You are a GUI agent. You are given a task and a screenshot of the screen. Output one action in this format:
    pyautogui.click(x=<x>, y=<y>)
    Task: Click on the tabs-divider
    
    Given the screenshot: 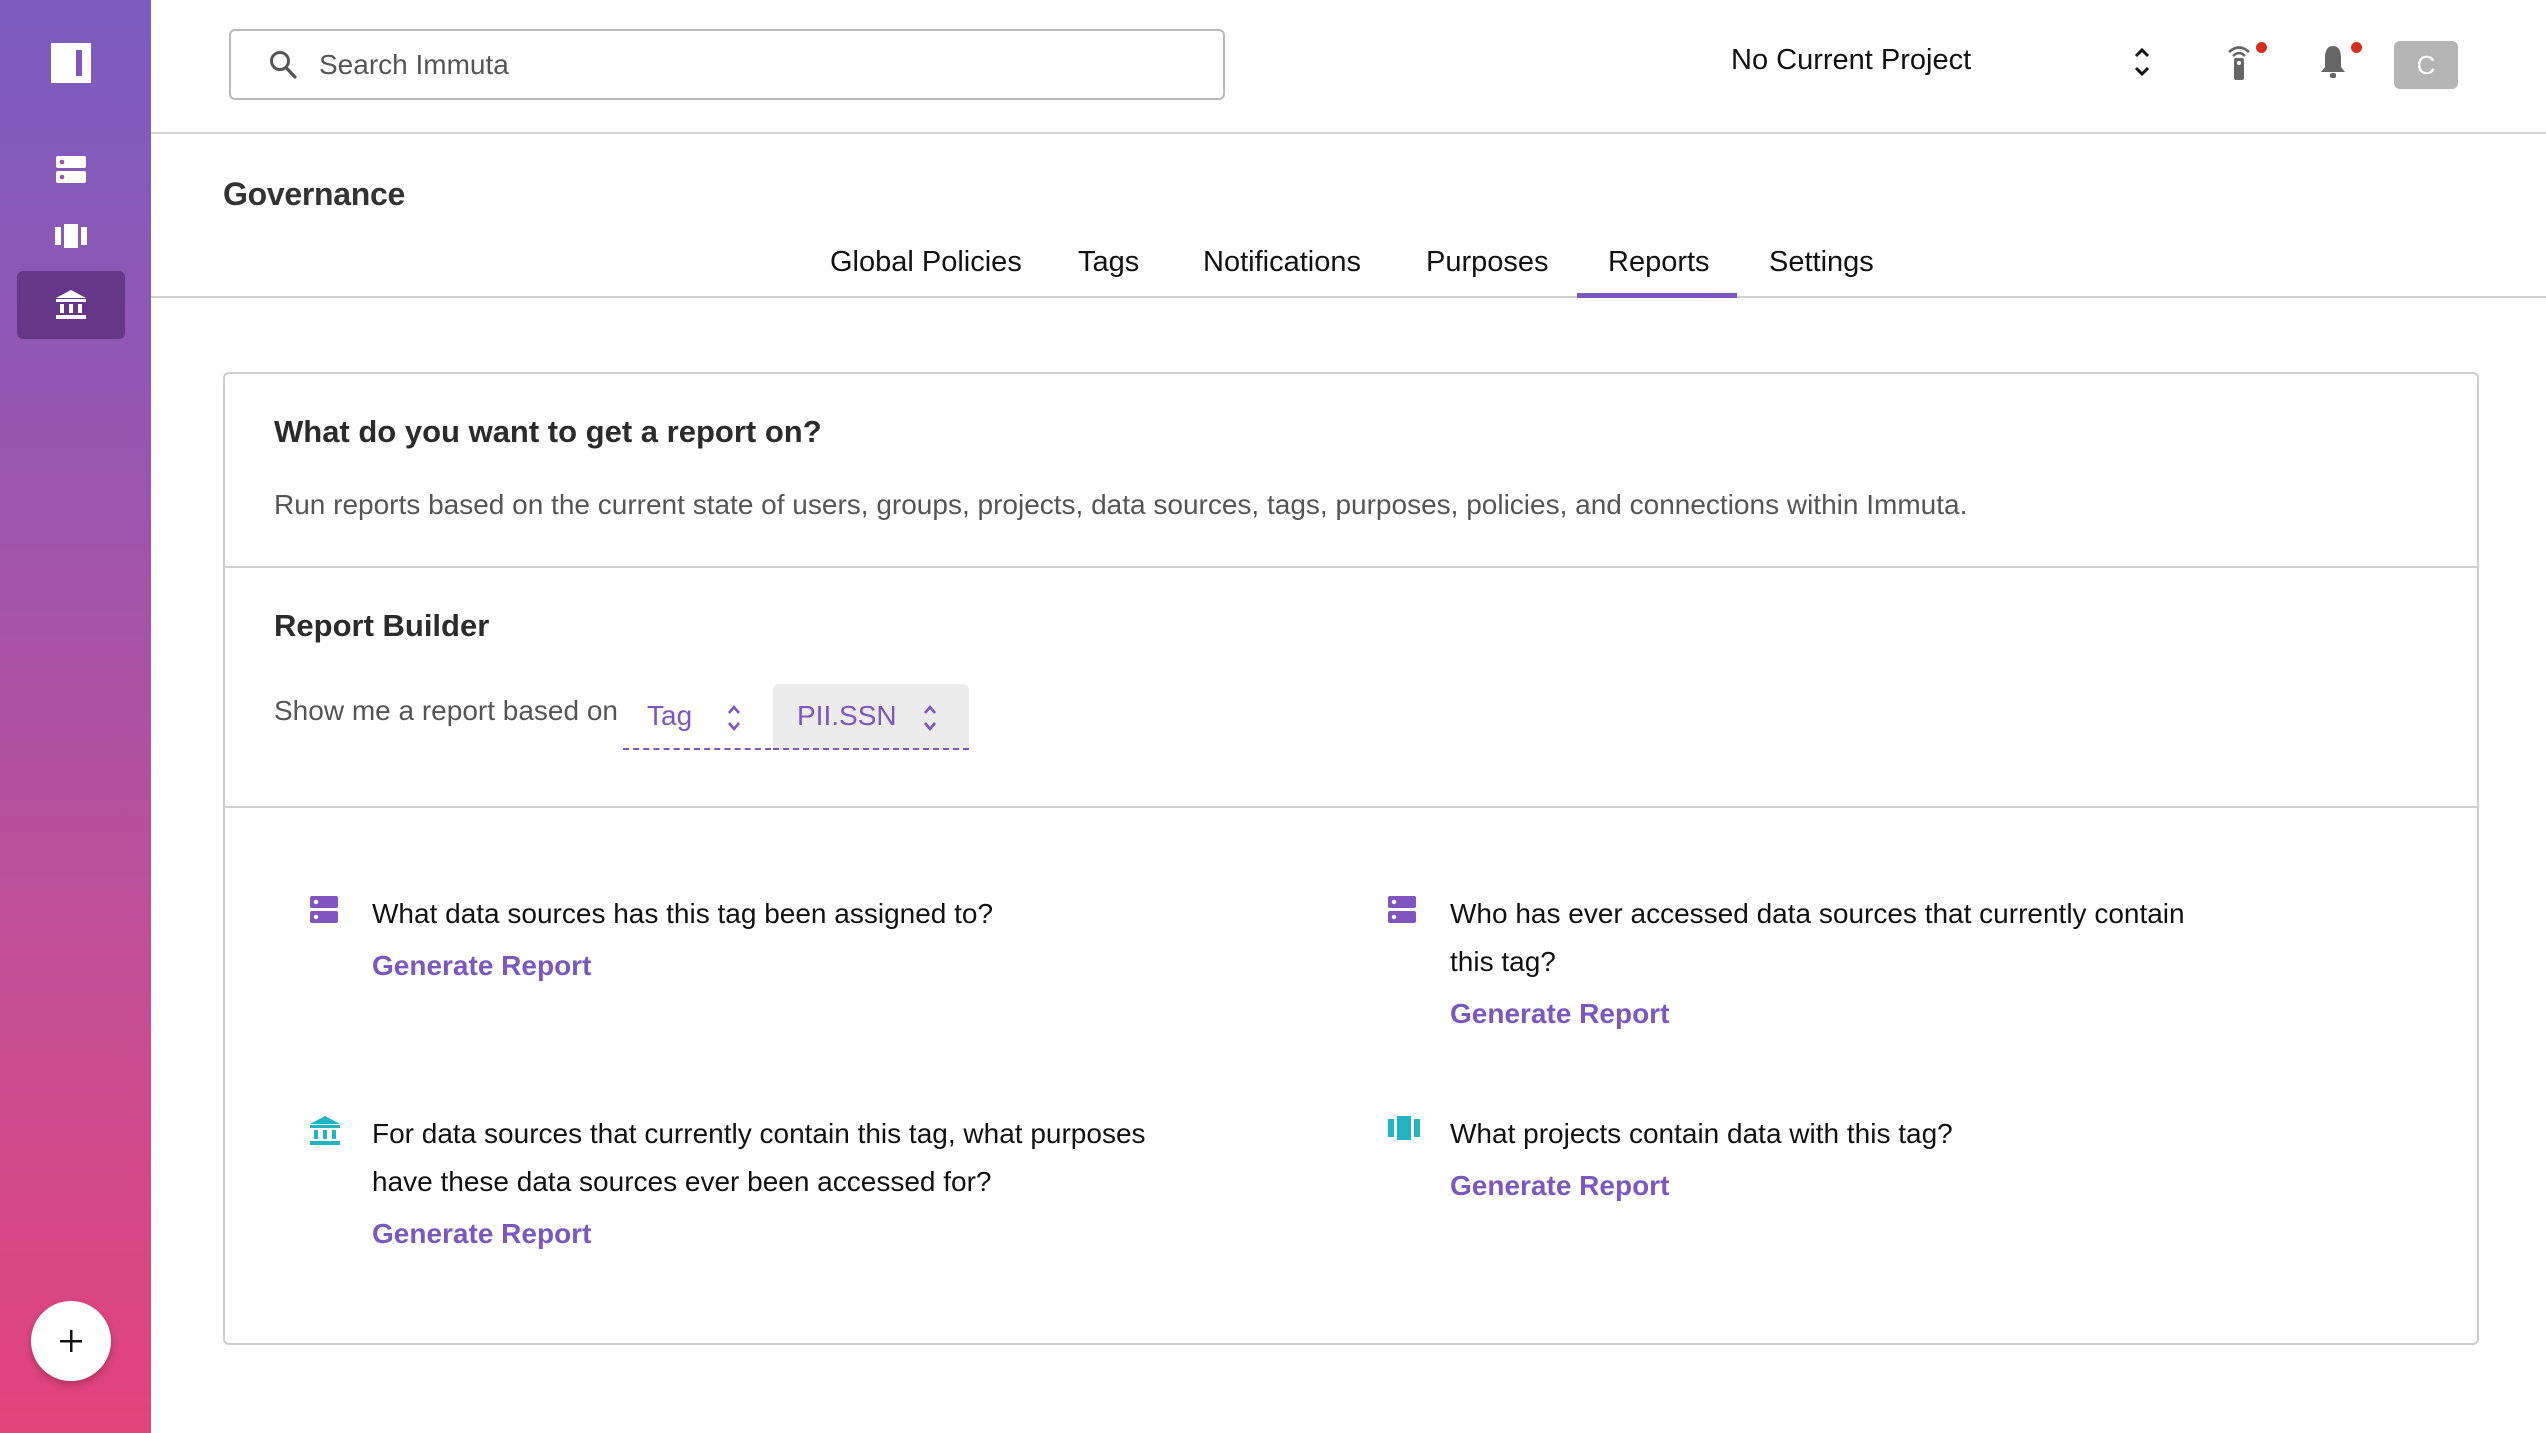 What is the action you would take?
    pyautogui.click(x=1348, y=297)
    